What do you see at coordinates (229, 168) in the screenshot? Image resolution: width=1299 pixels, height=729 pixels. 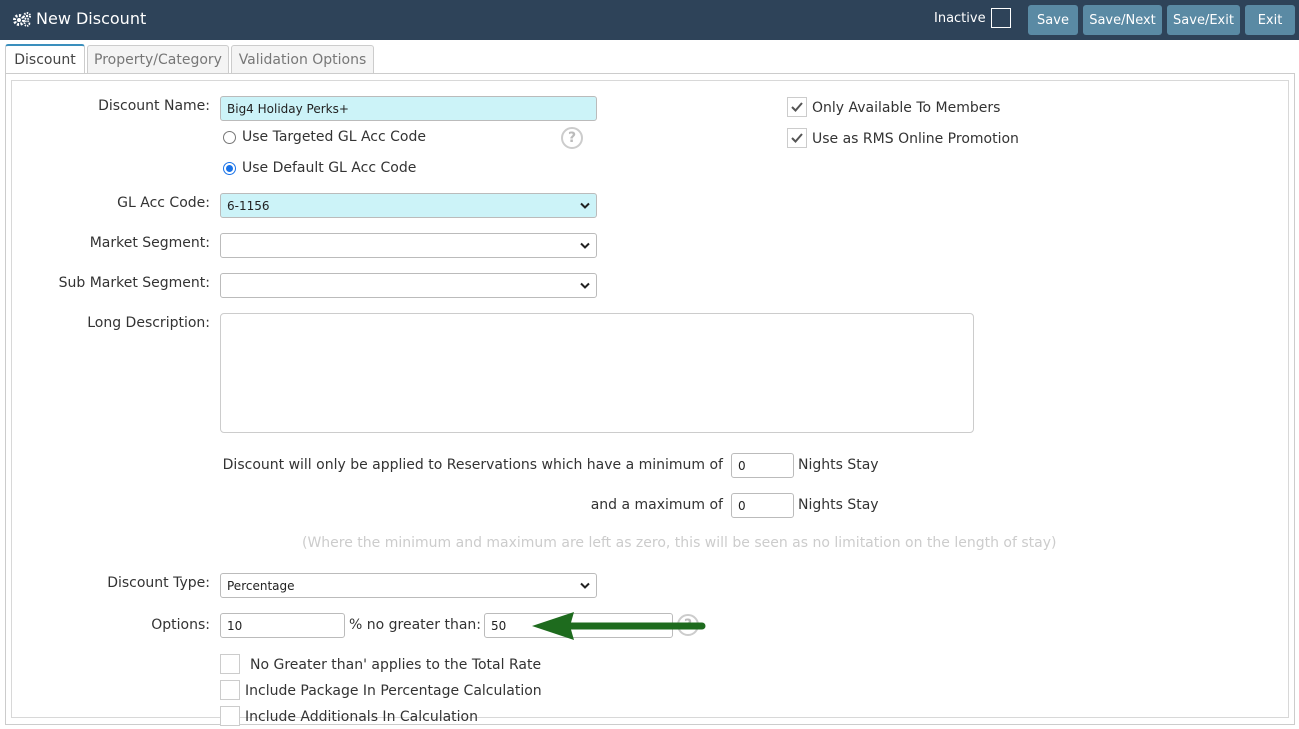 I see `default-gl-radio` at bounding box center [229, 168].